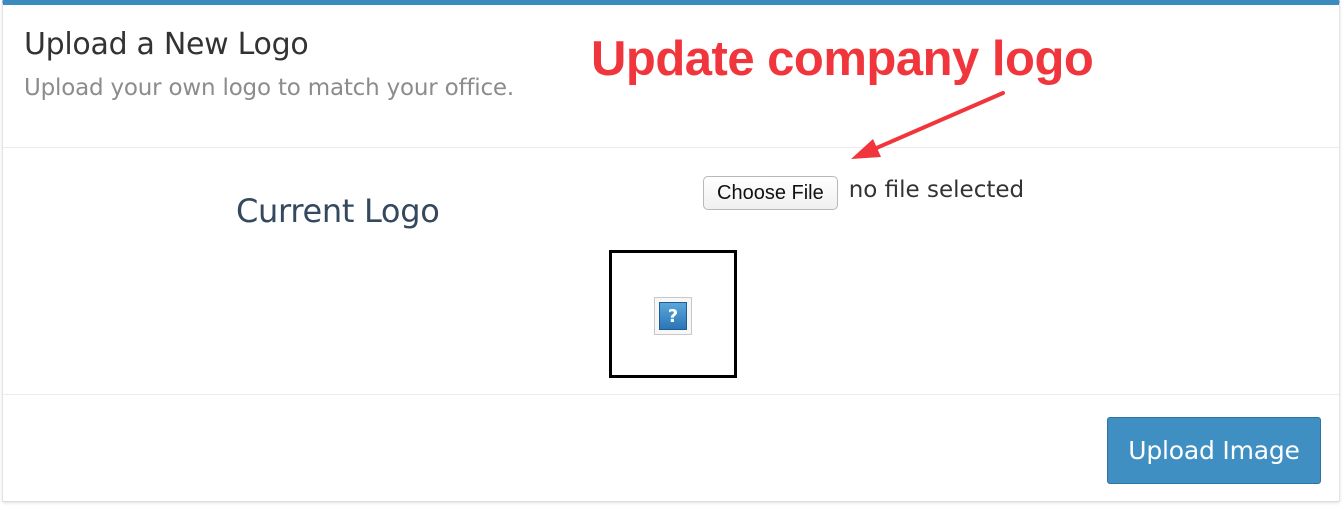 This screenshot has height=510, width=1344. I want to click on broken-image-icon: ?, so click(673, 316).